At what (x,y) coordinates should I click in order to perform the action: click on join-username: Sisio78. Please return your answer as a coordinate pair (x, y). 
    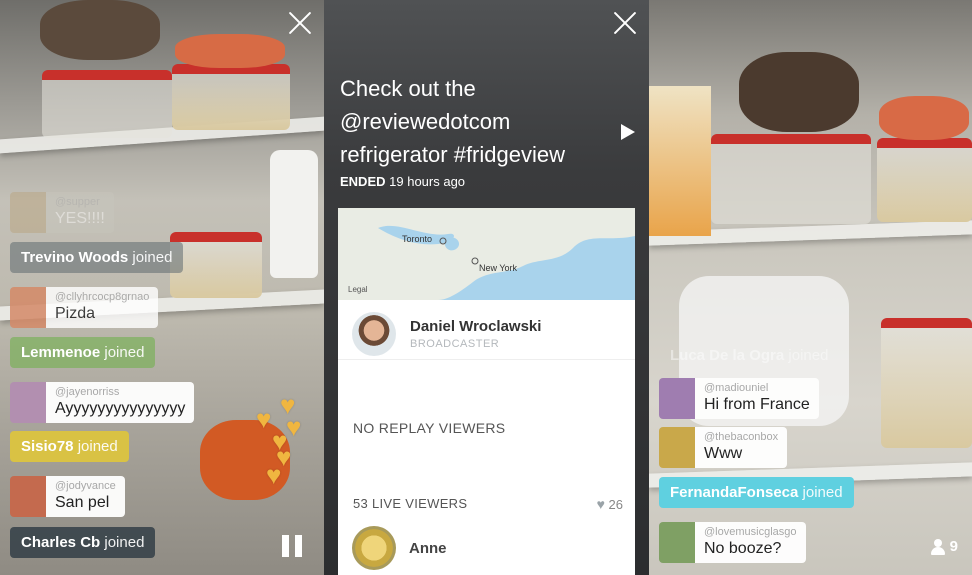
    Looking at the image, I should click on (47, 446).